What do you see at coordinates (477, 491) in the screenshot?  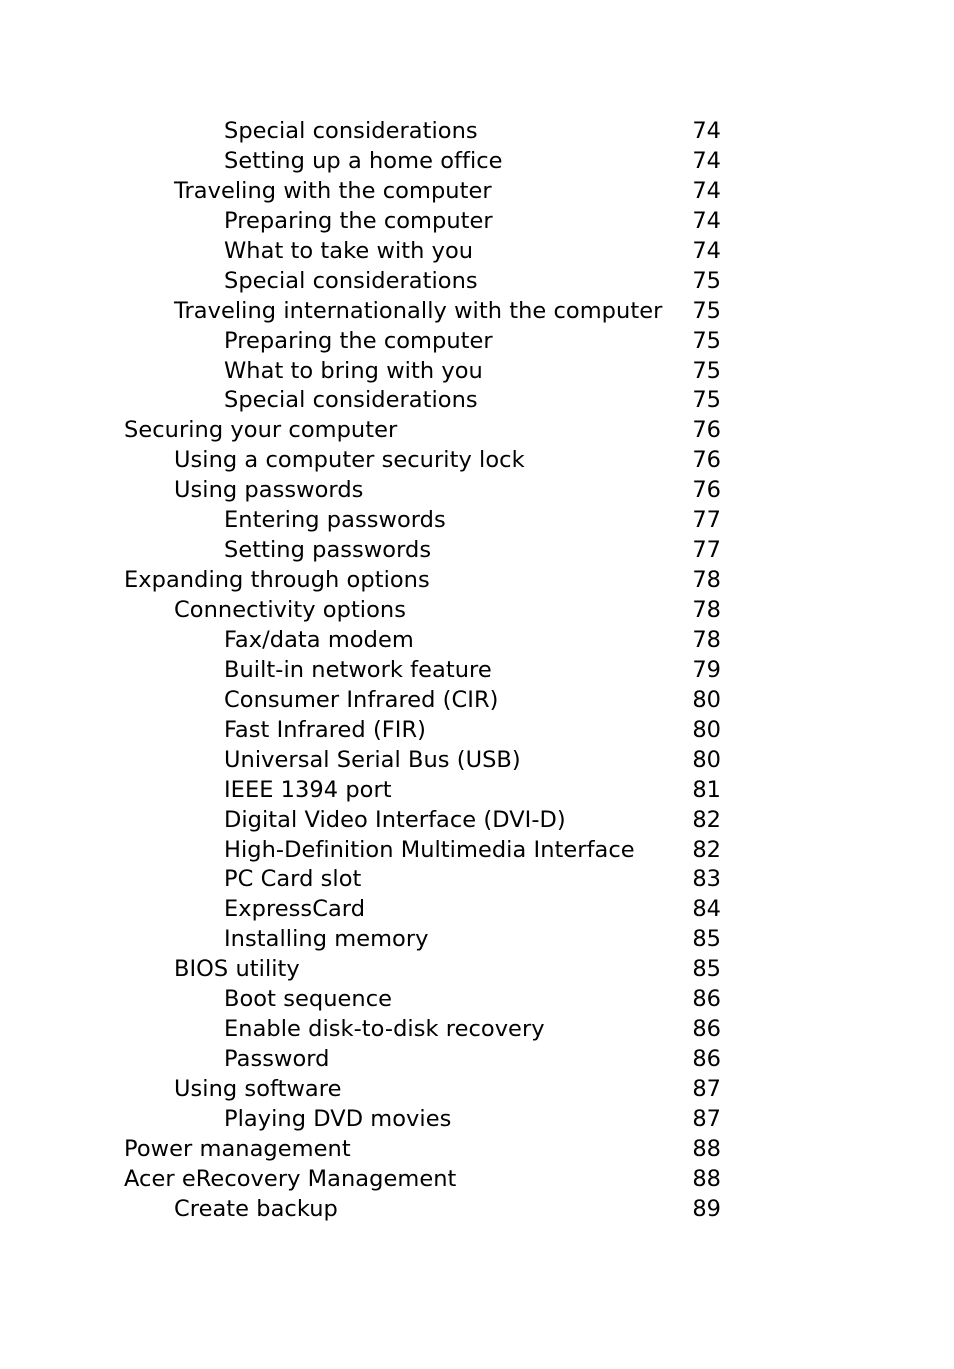 I see `toc-entry: Using passwords 76` at bounding box center [477, 491].